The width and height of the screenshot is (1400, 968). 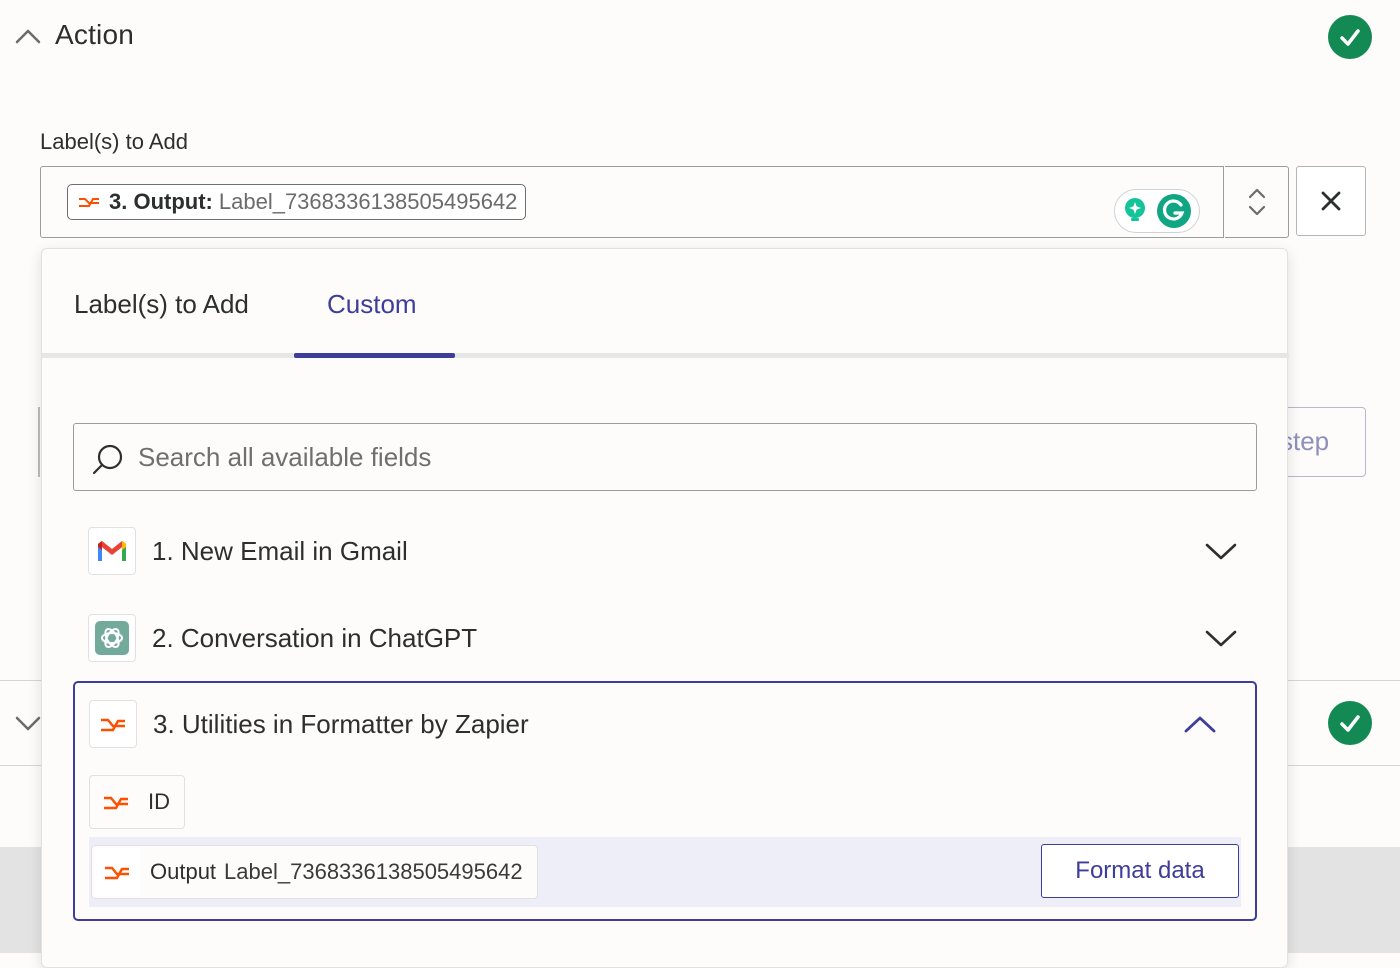 What do you see at coordinates (653, 724) in the screenshot?
I see `app-row-formatter: 3. Utilities in Formatter by Zapier` at bounding box center [653, 724].